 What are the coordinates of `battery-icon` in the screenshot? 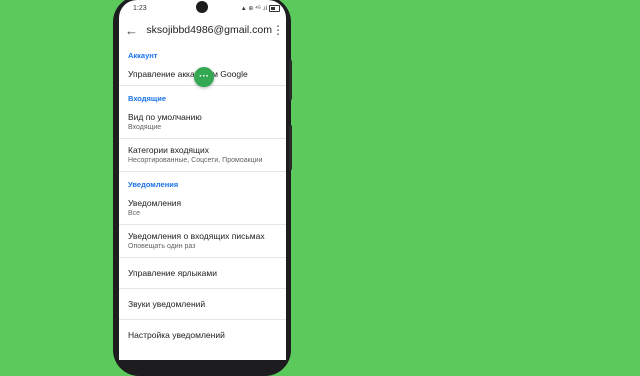 It's located at (274, 8).